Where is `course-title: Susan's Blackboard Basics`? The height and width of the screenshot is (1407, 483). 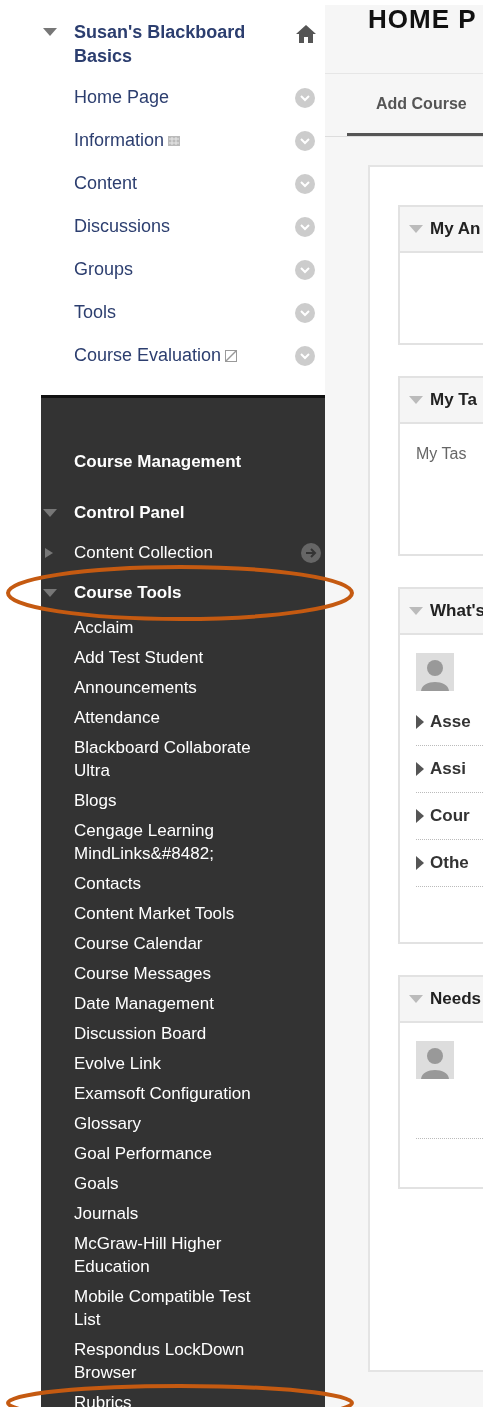
course-title: Susan's Blackboard Basics is located at coordinates (179, 44).